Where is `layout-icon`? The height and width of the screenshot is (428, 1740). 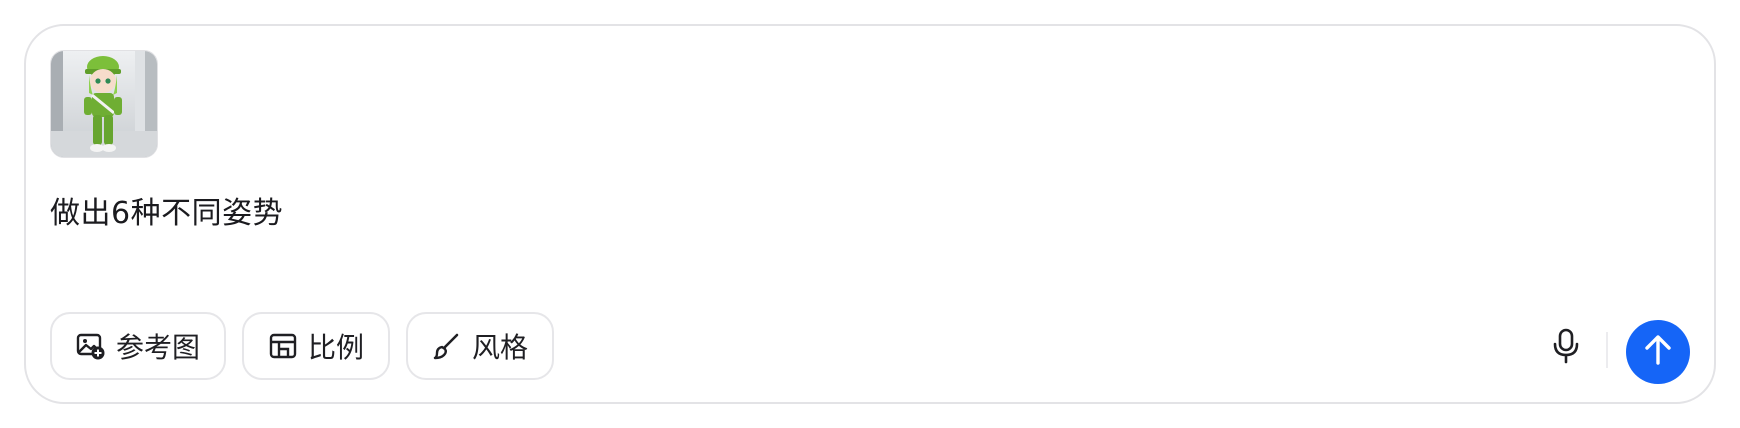
layout-icon is located at coordinates (283, 346).